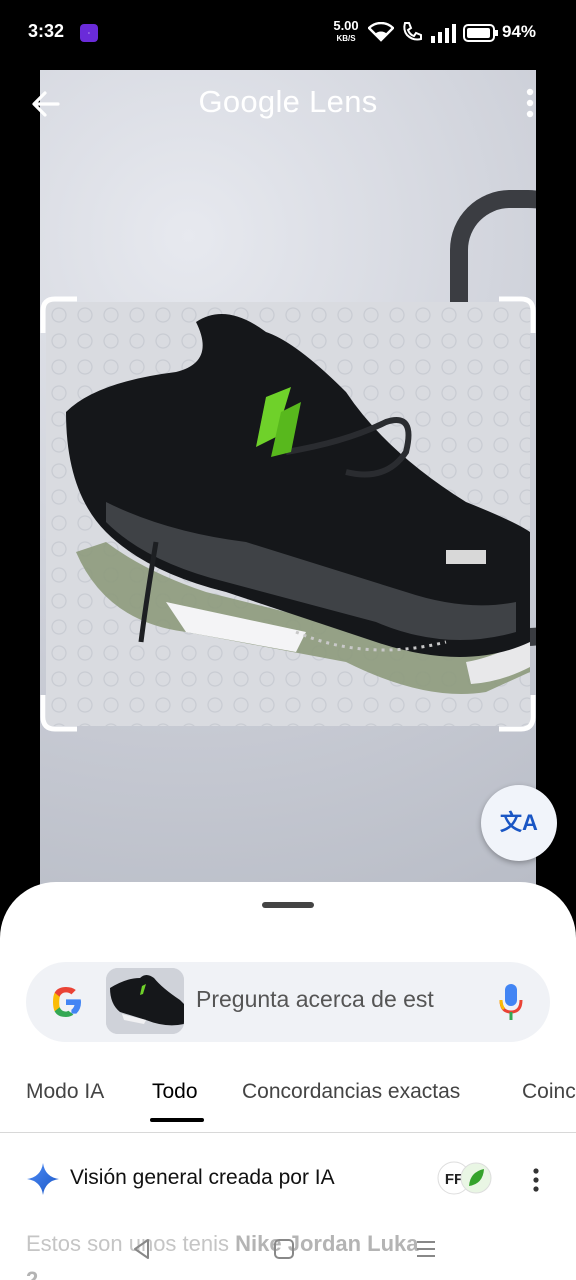  I want to click on network-speed-unit: KB/S, so click(346, 38).